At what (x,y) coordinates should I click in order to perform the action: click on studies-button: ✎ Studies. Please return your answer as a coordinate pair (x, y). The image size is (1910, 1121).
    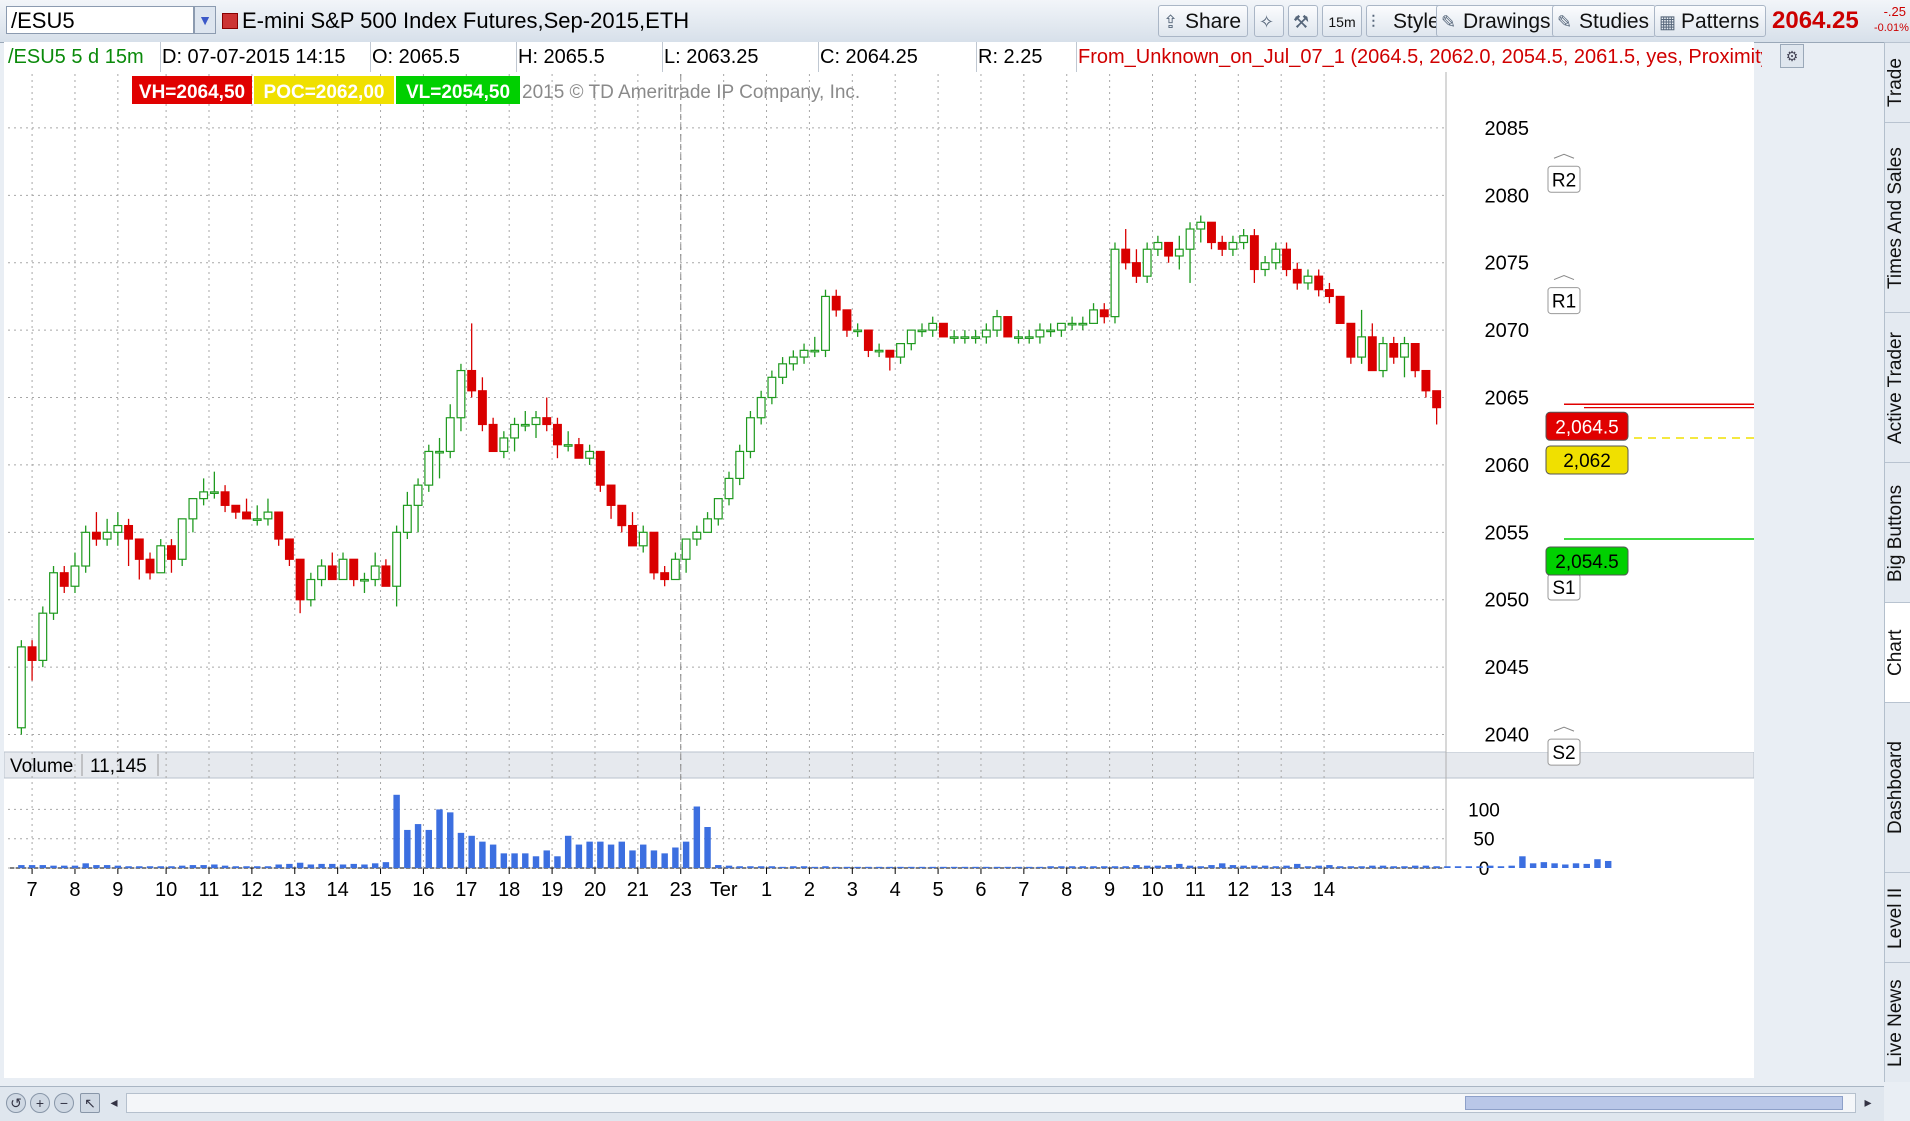
    Looking at the image, I should click on (1604, 21).